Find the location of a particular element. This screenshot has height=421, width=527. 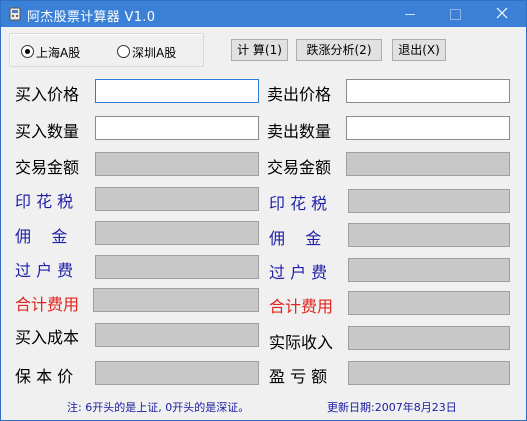

minimize-button is located at coordinates (409, 14).